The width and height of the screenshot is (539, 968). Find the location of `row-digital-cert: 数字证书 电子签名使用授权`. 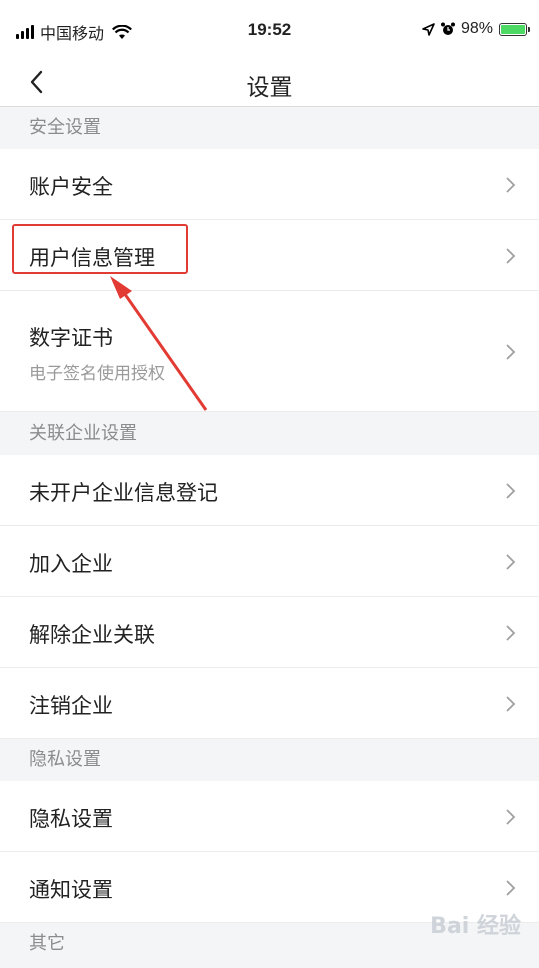

row-digital-cert: 数字证书 电子签名使用授权 is located at coordinates (269, 351).